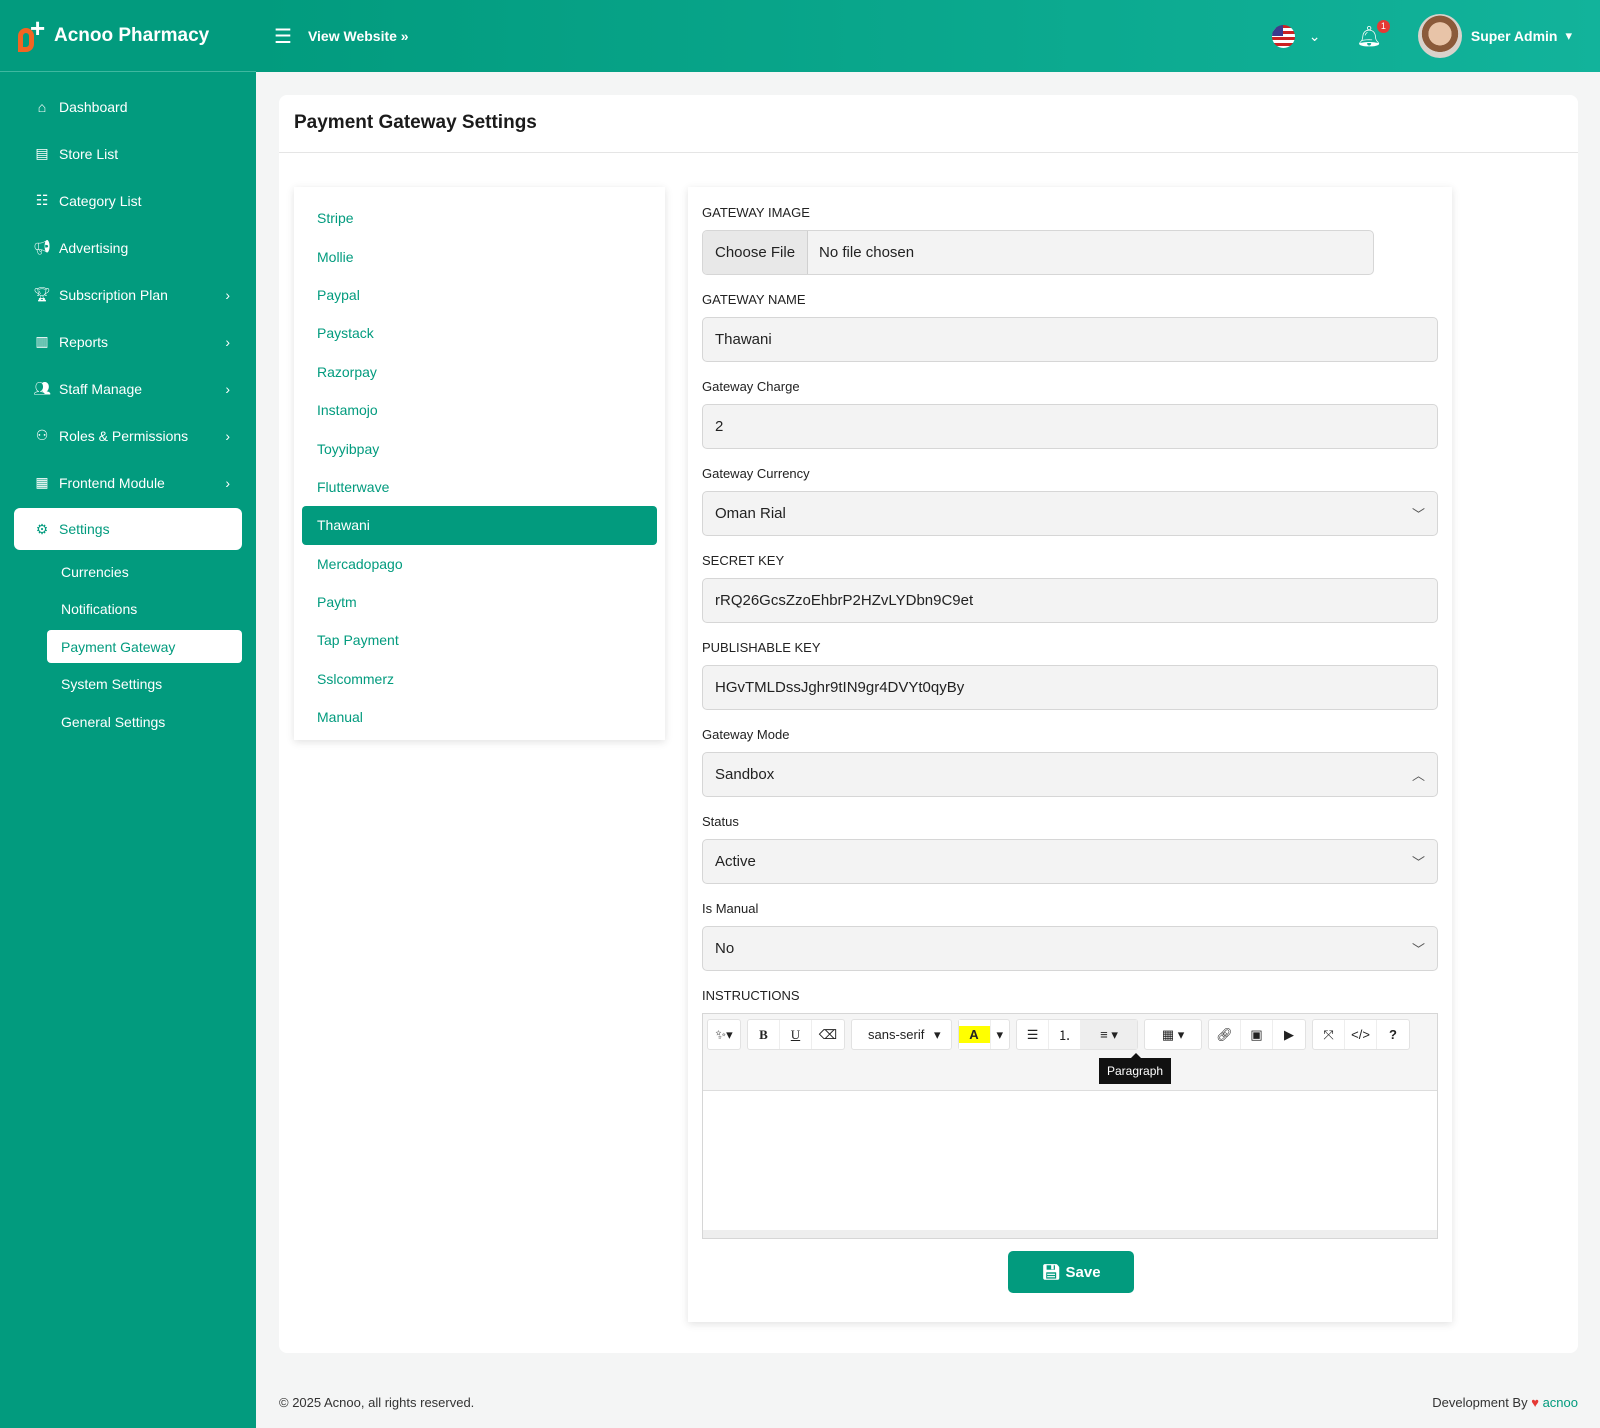  What do you see at coordinates (1329, 1034) in the screenshot?
I see `fullscreen-icon: ⤧` at bounding box center [1329, 1034].